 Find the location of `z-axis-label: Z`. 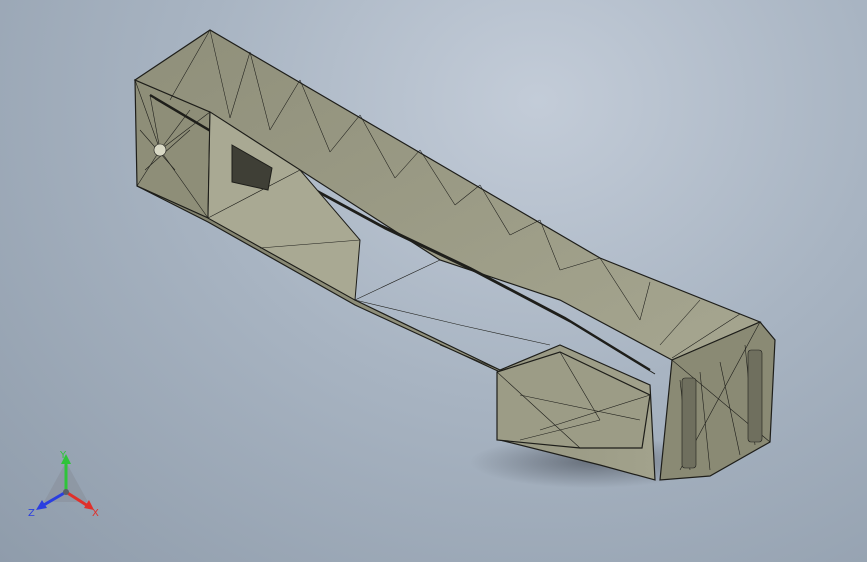

z-axis-label: Z is located at coordinates (31, 513).